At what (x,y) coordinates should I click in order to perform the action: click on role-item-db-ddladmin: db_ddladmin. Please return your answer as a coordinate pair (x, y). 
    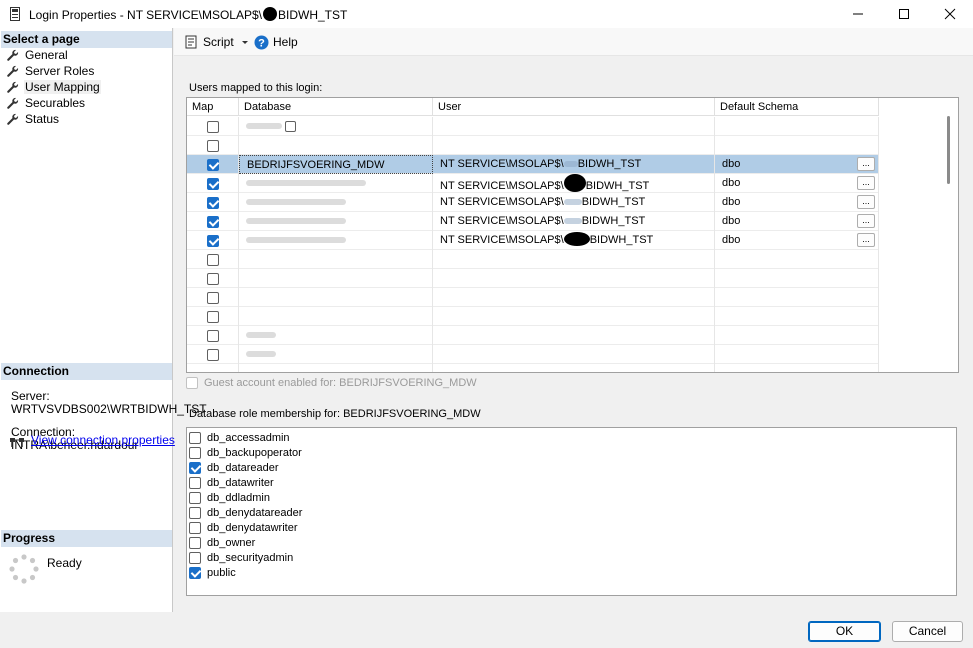
    Looking at the image, I should click on (229, 497).